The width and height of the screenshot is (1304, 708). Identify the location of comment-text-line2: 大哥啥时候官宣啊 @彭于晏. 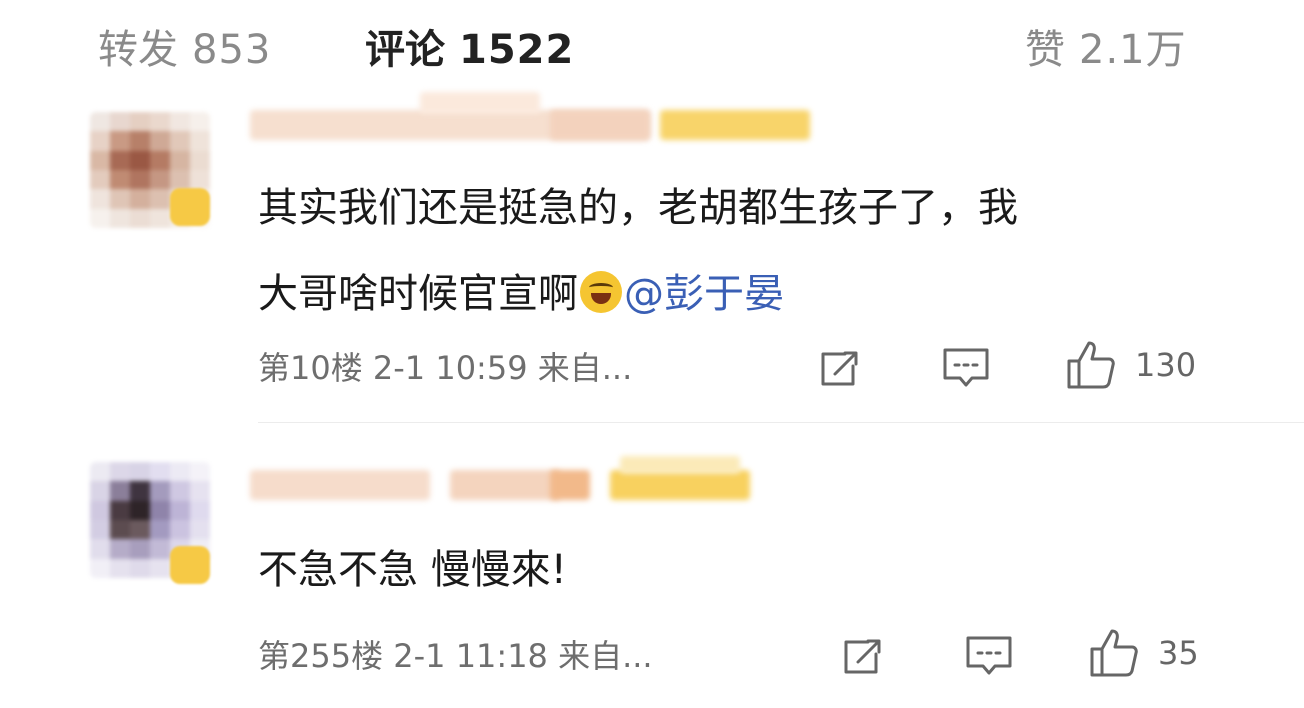
(738, 294).